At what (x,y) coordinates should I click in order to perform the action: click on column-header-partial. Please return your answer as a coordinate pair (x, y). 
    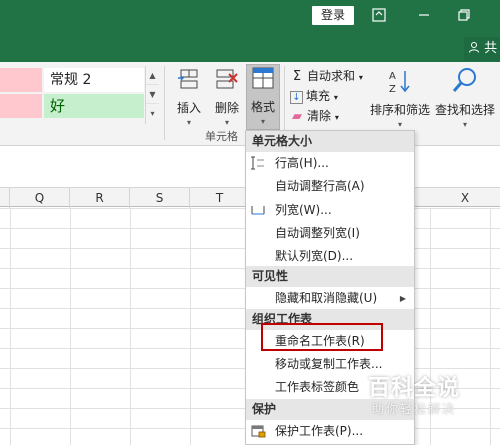
    Looking at the image, I should click on (5, 198).